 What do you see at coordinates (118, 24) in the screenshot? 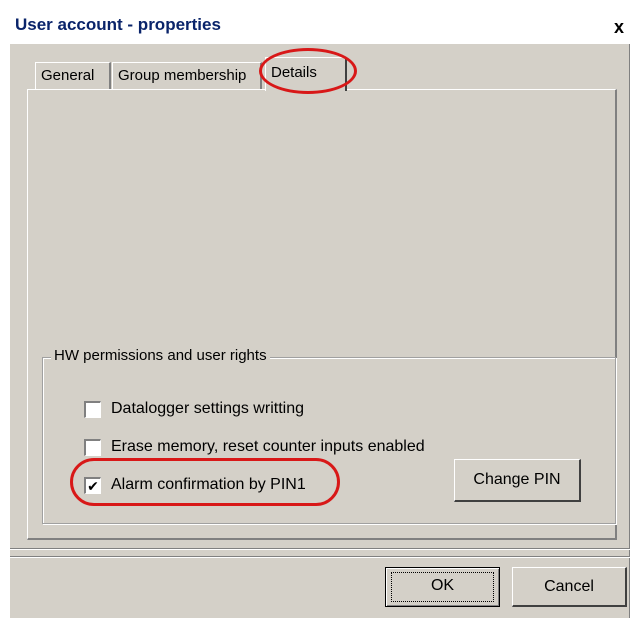
I see `window-title: User account - properties` at bounding box center [118, 24].